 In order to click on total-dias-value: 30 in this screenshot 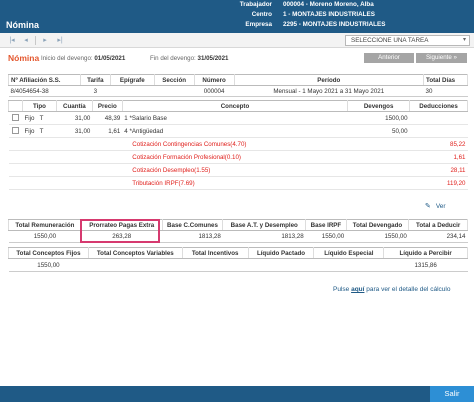, I will do `click(445, 91)`.